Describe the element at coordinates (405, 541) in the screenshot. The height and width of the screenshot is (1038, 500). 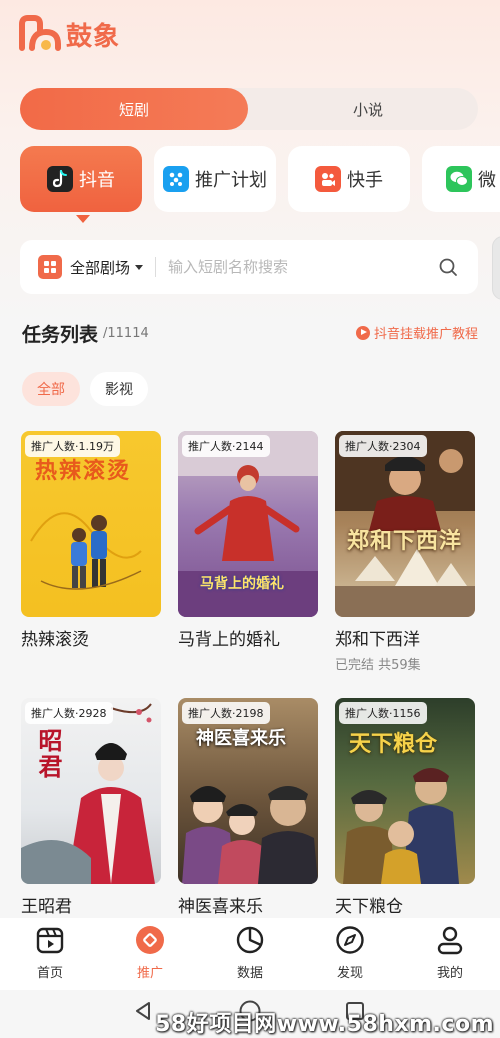
I see `poster-title: 郑和下西洋` at that location.